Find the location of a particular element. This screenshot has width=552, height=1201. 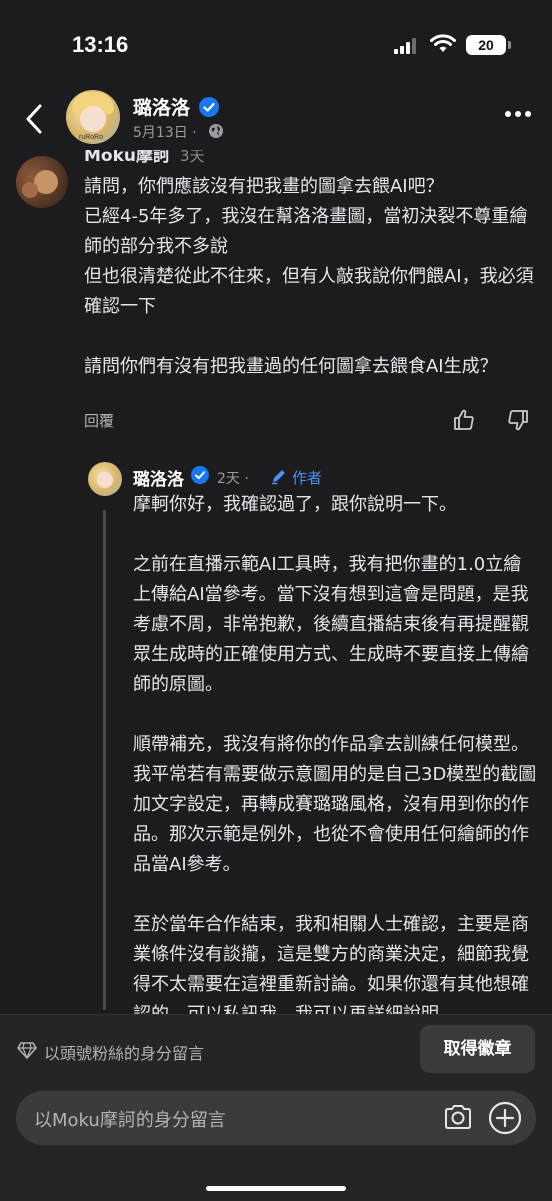

status-time: 13:16 is located at coordinates (100, 44).